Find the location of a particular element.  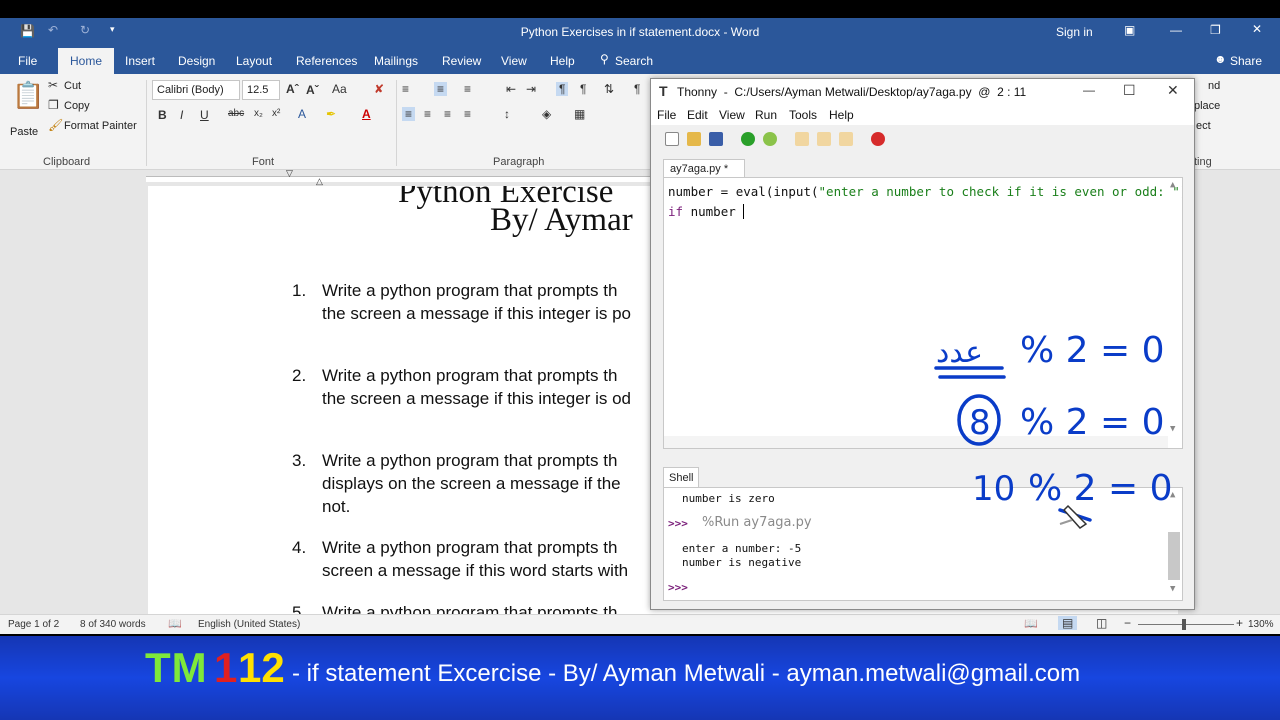

open-folder-icon is located at coordinates (694, 139).